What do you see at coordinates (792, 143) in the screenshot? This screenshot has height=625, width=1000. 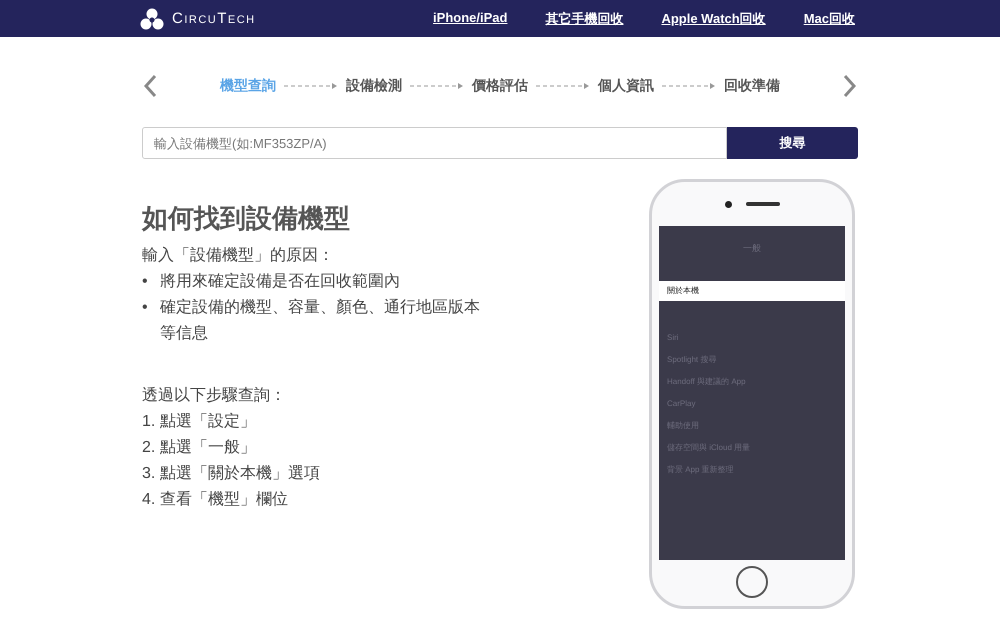 I see `search-button: 搜尋` at bounding box center [792, 143].